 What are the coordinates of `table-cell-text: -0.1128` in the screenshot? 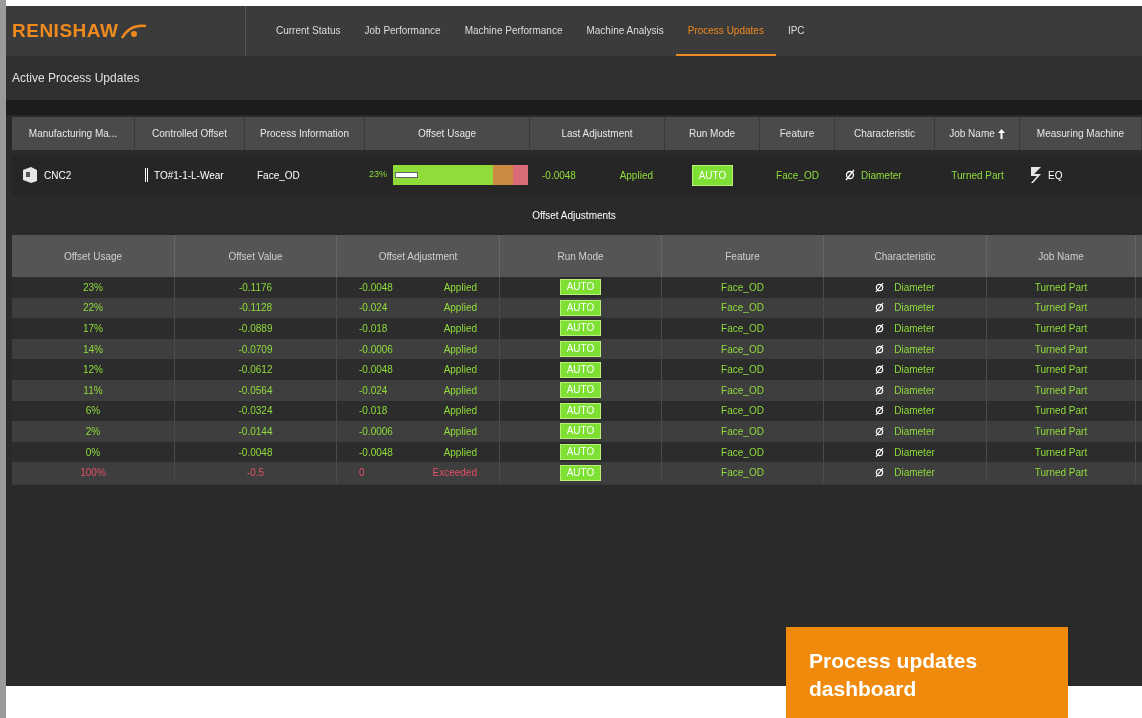 It's located at (255, 308).